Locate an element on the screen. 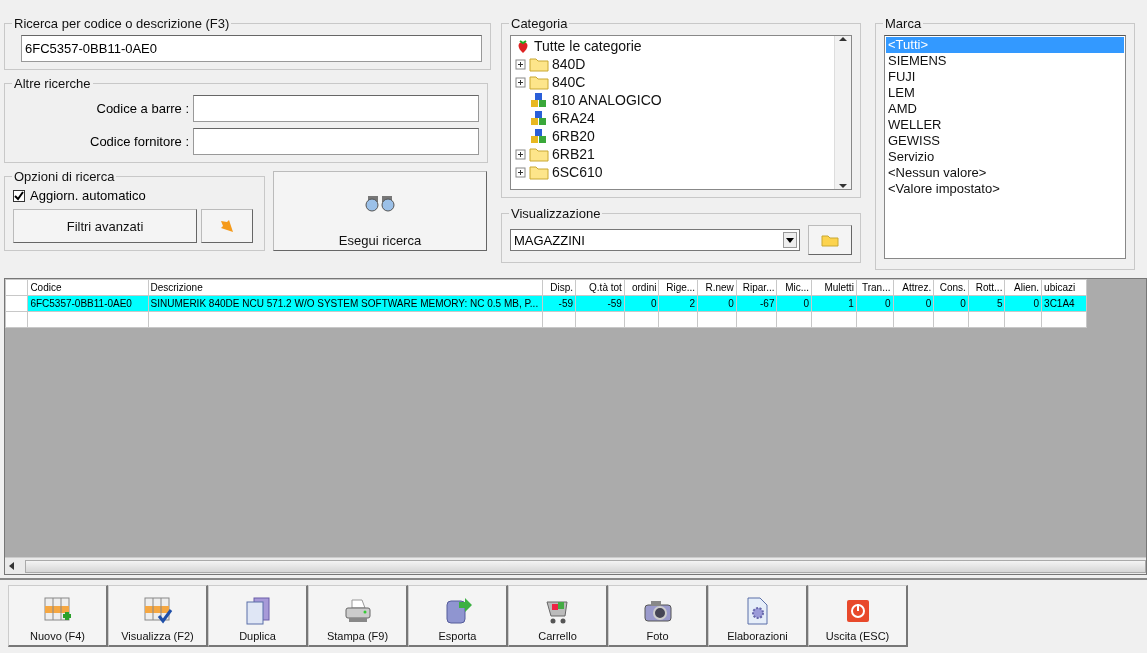 This screenshot has width=1147, height=653. horizontal-scrollbar is located at coordinates (575, 565).